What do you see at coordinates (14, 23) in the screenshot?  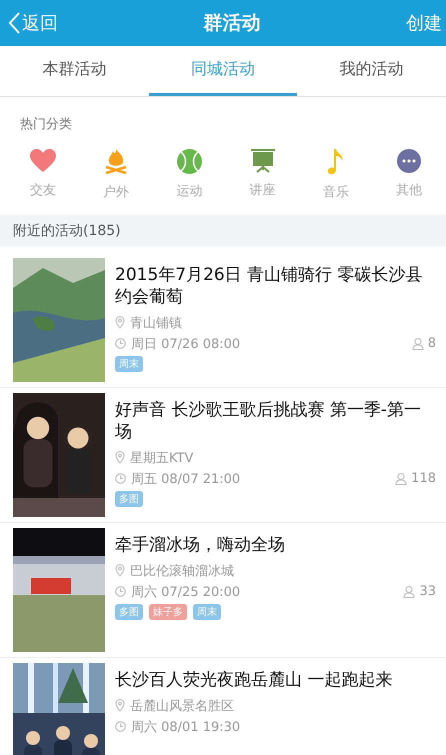 I see `chevron-left-icon` at bounding box center [14, 23].